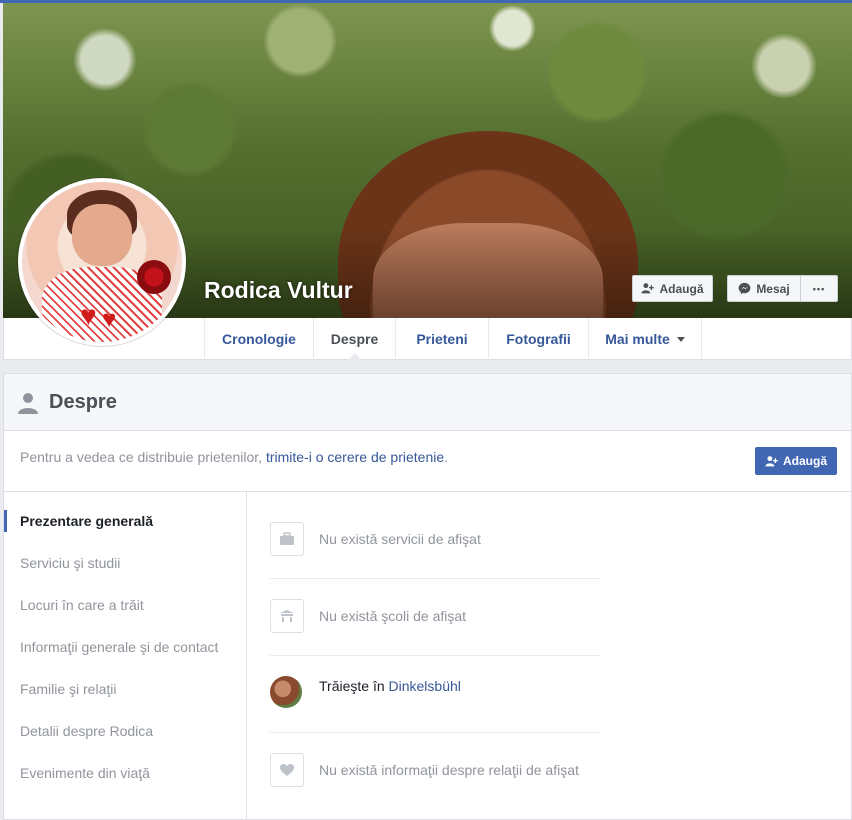 Image resolution: width=852 pixels, height=820 pixels. What do you see at coordinates (82, 605) in the screenshot?
I see `nav-places-lived: Locuri în care a trăit` at bounding box center [82, 605].